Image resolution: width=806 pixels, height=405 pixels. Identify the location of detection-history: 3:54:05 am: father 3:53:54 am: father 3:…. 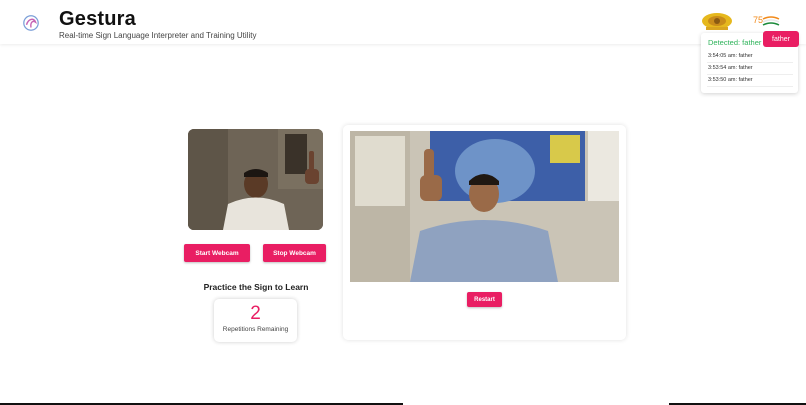
(750, 69).